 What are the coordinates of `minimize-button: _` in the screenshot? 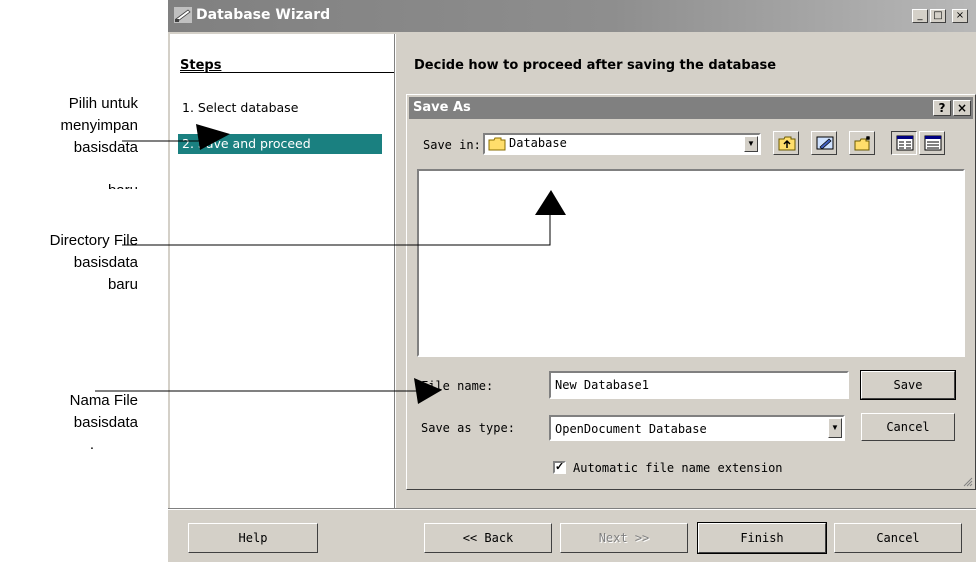 It's located at (920, 16).